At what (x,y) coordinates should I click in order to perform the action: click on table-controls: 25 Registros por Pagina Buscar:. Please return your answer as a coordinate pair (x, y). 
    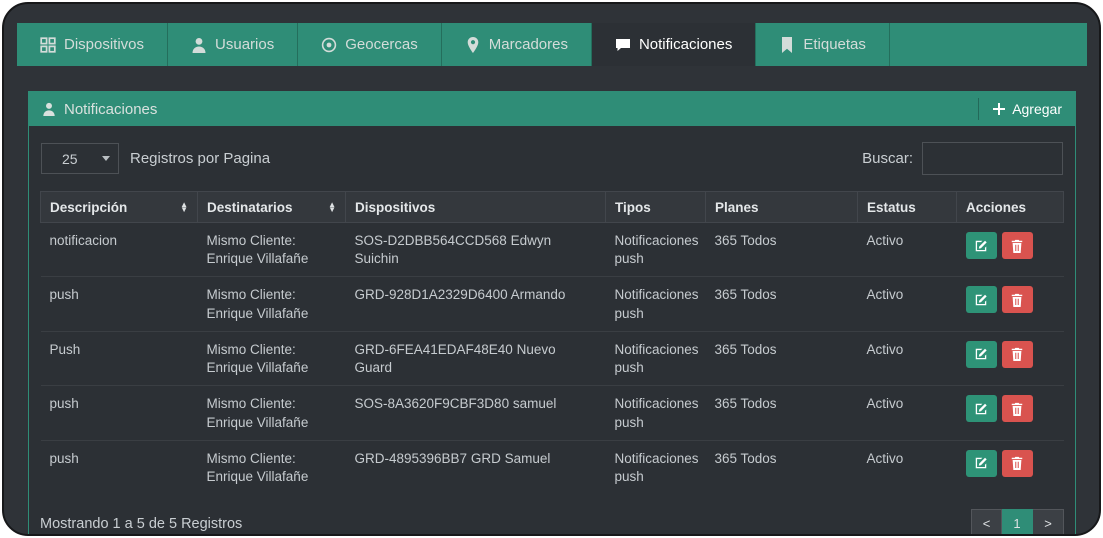
    Looking at the image, I should click on (552, 158).